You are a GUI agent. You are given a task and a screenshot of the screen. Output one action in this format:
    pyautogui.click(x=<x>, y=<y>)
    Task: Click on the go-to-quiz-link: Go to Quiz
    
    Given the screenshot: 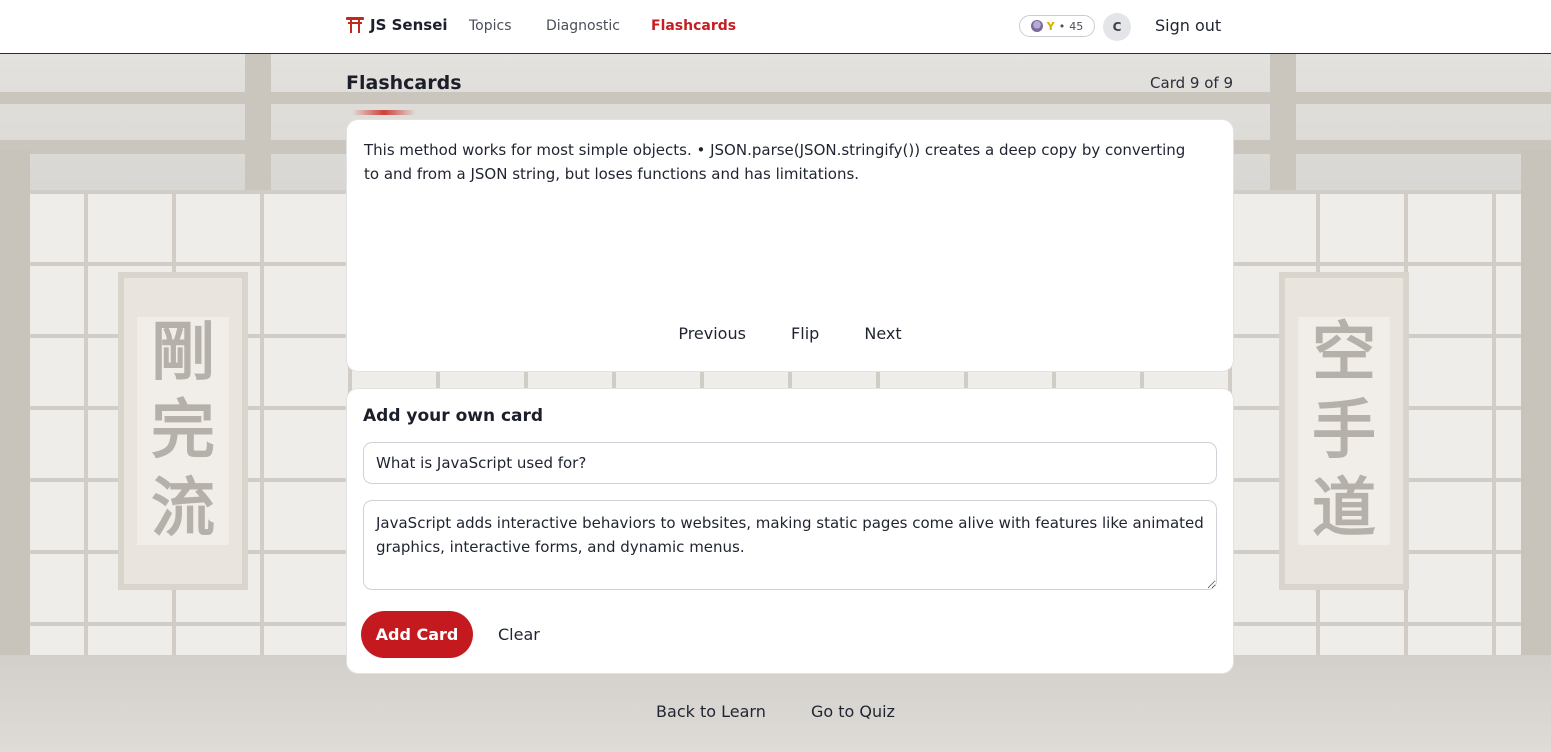 What is the action you would take?
    pyautogui.click(x=853, y=711)
    